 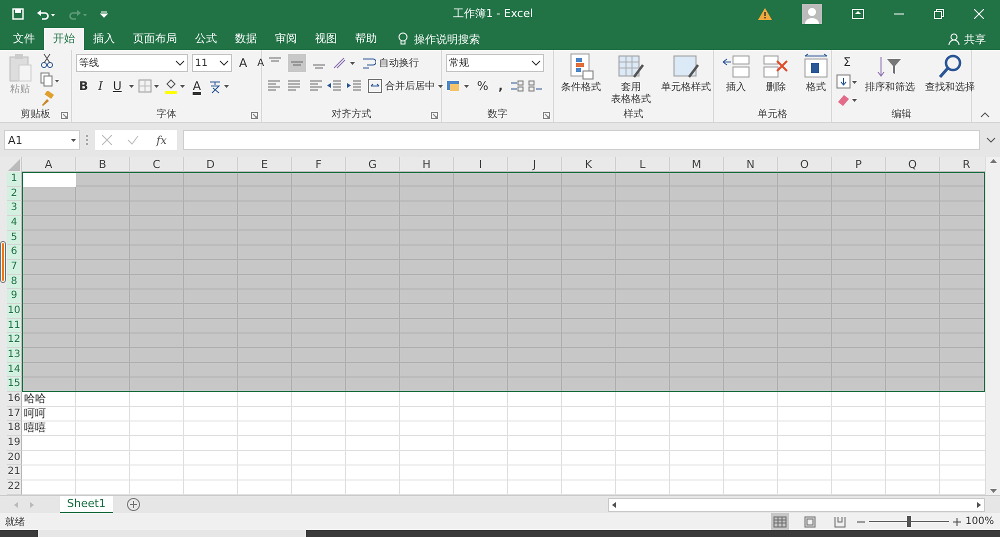 I want to click on italic-button: I, so click(x=100, y=86).